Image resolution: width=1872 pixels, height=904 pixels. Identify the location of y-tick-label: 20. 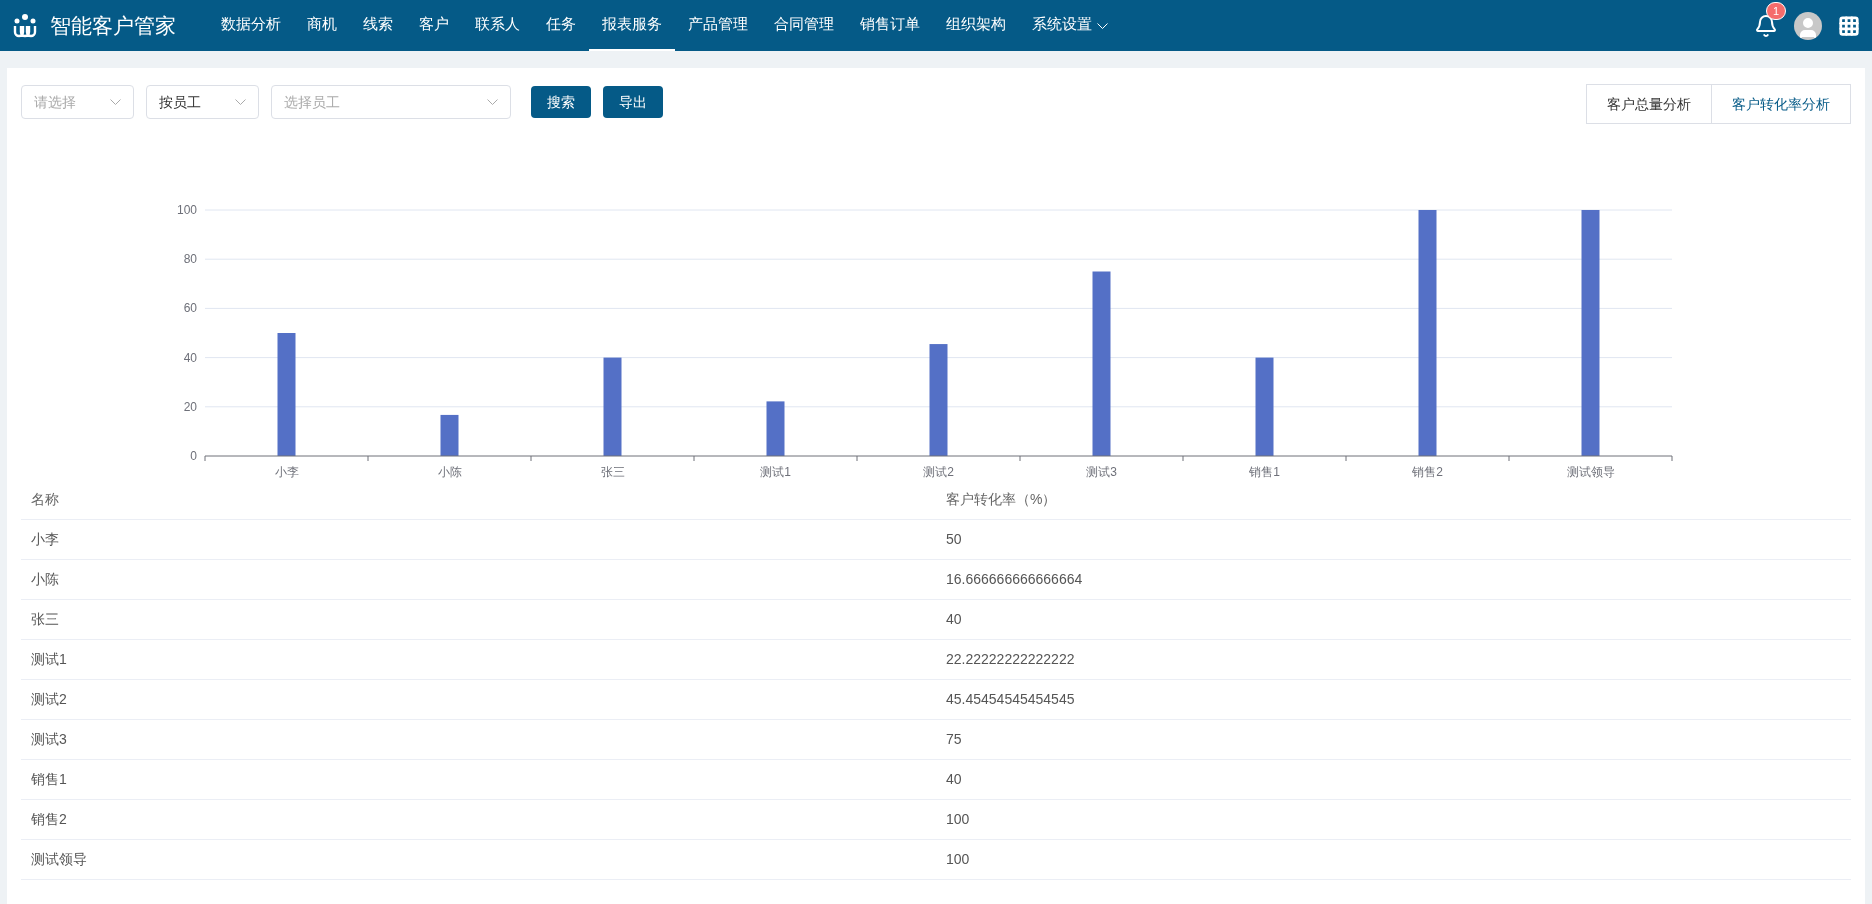
(190, 406).